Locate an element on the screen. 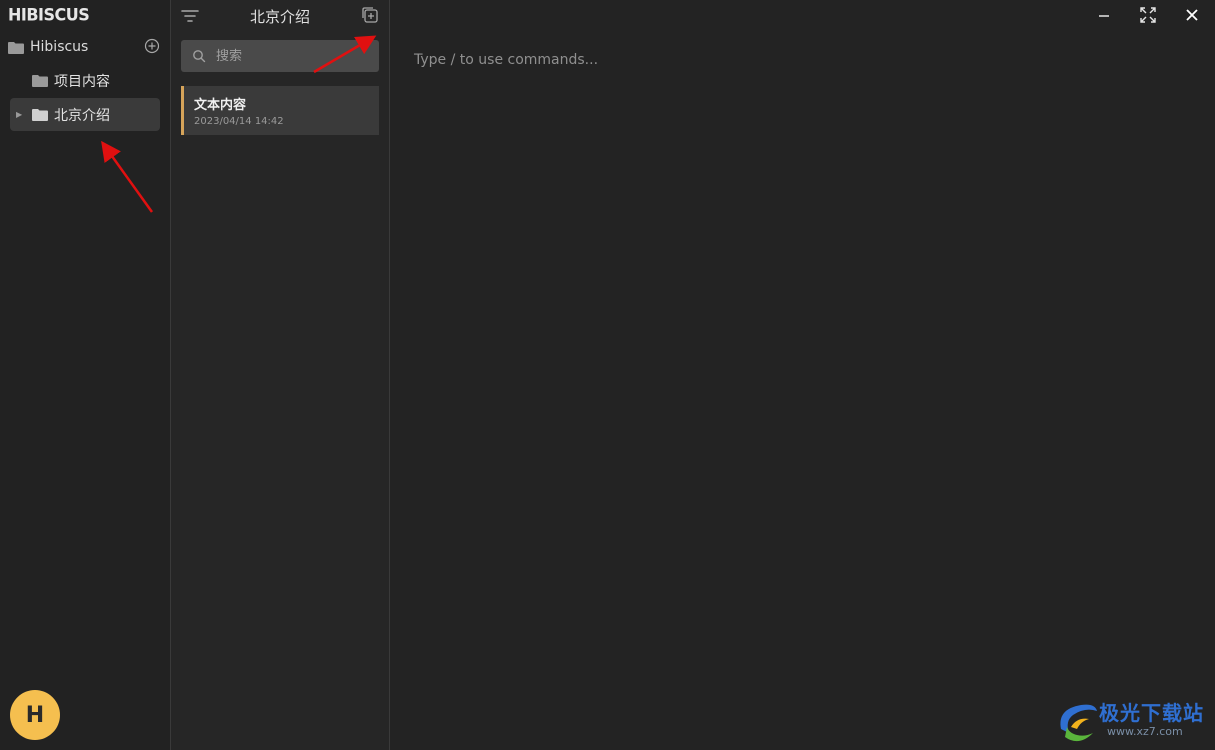  minimize-button is located at coordinates (1104, 15).